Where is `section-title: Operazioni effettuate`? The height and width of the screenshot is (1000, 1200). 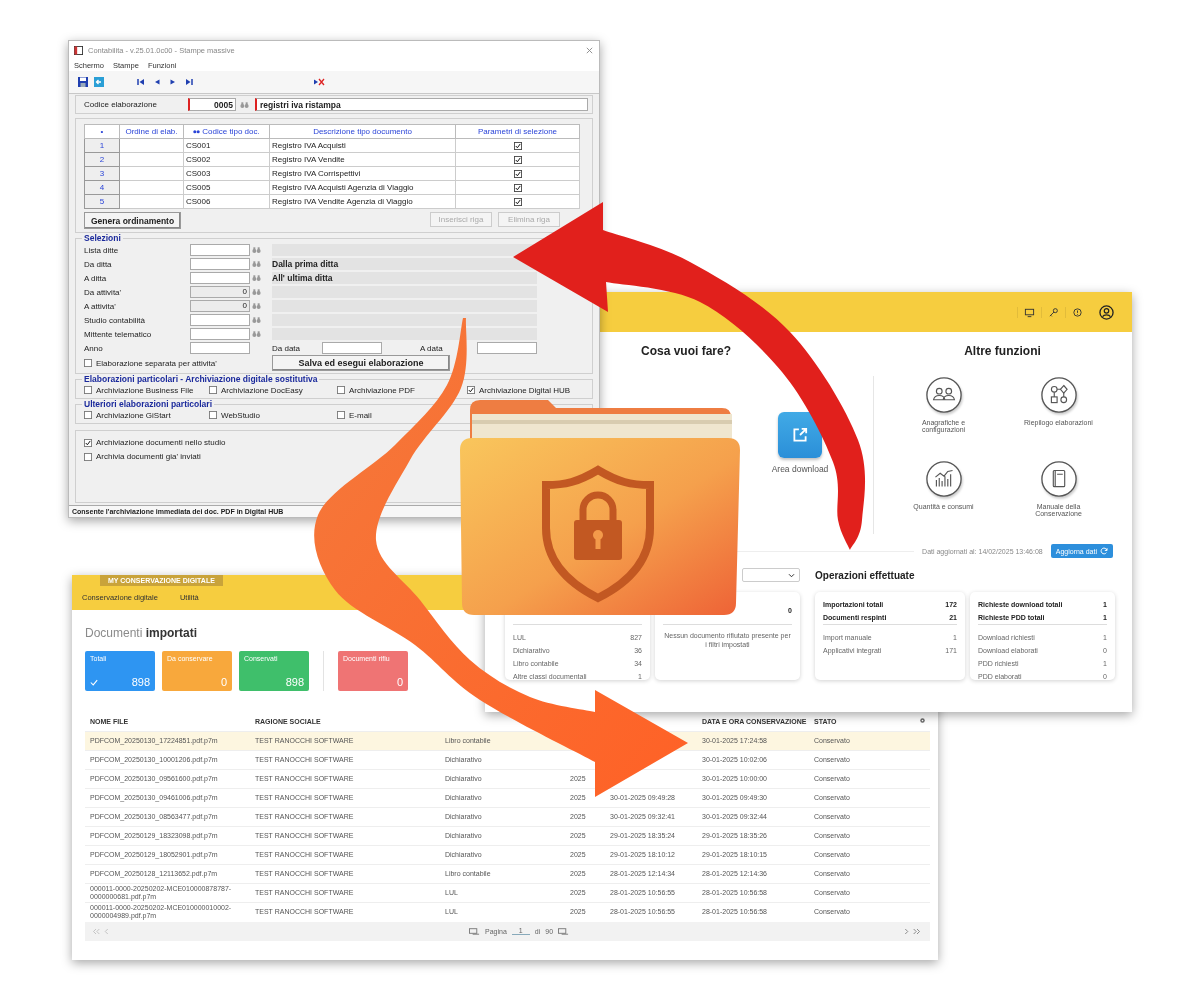
section-title: Operazioni effettuate is located at coordinates (865, 575).